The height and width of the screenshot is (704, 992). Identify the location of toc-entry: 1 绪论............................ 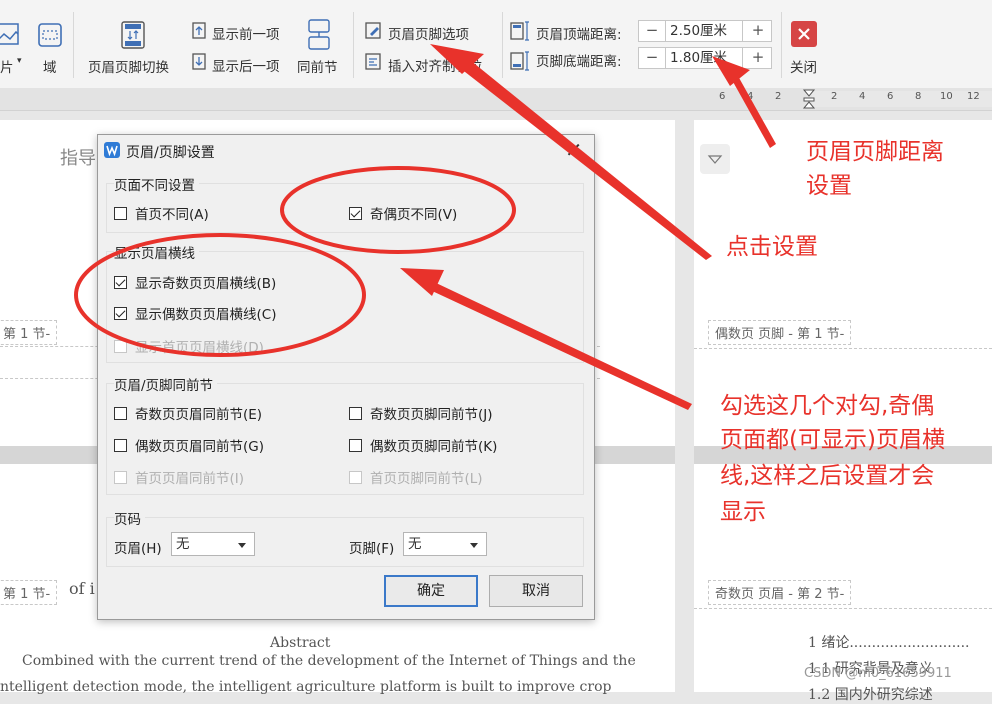
(889, 643).